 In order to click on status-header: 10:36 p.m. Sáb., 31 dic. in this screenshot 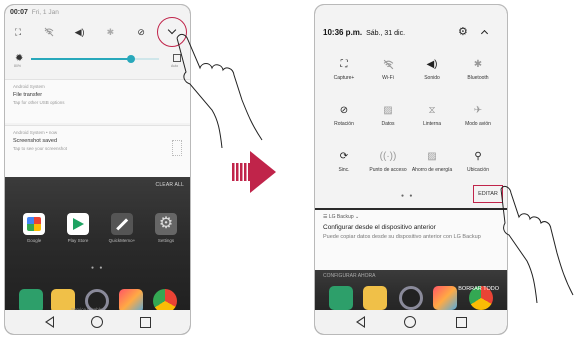, I will do `click(364, 32)`.